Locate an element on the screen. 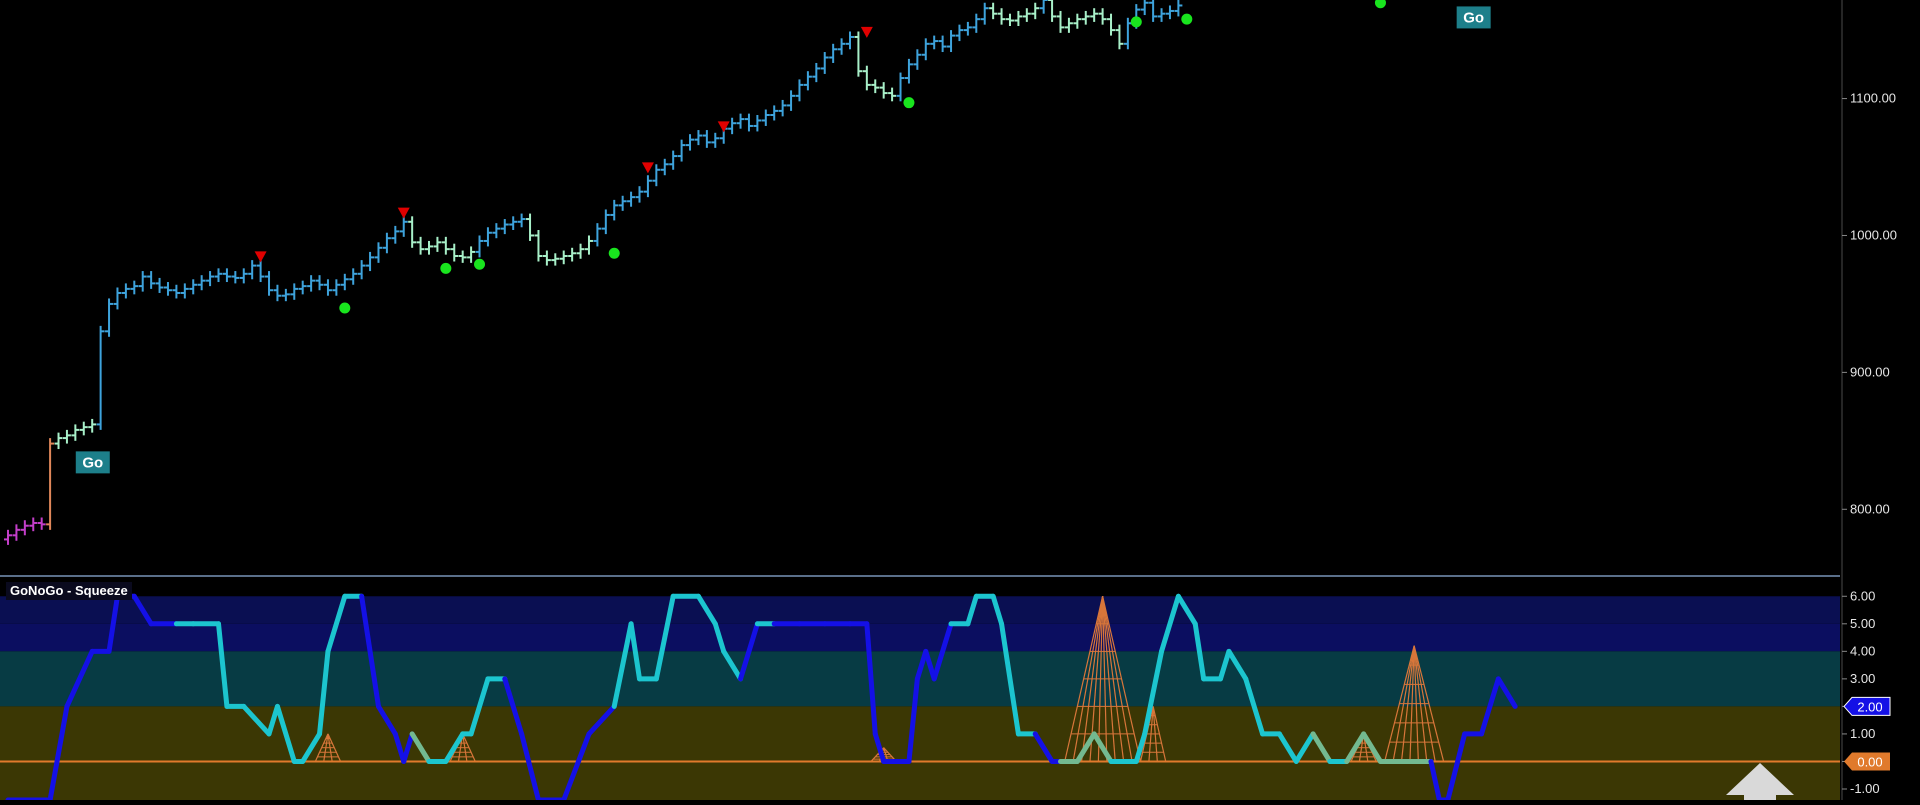 This screenshot has width=1920, height=805. price-axis-label: 900.00 is located at coordinates (1870, 371).